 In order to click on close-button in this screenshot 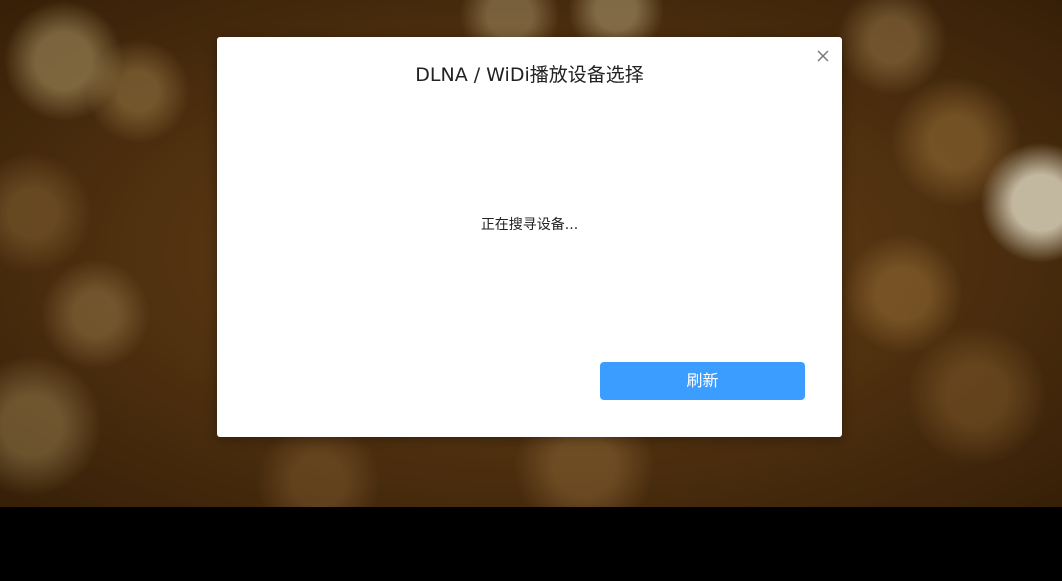, I will do `click(823, 56)`.